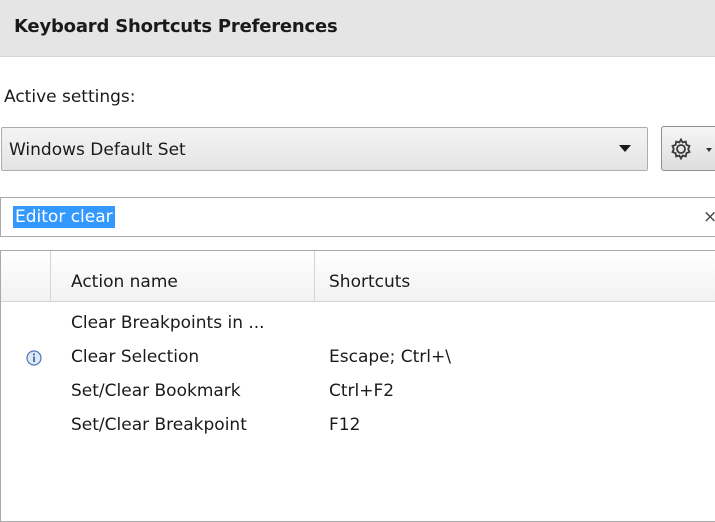 The height and width of the screenshot is (522, 715). I want to click on scheme-options-button, so click(688, 148).